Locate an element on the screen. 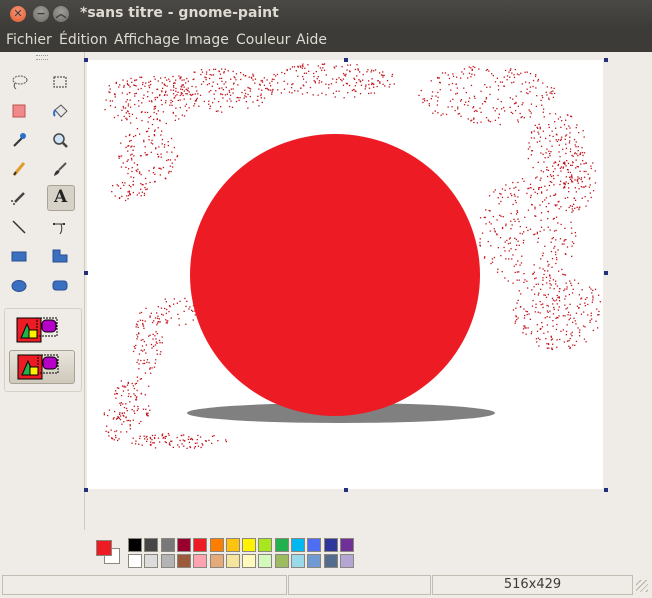 This screenshot has width=652, height=598. polygon-tool is located at coordinates (60, 256).